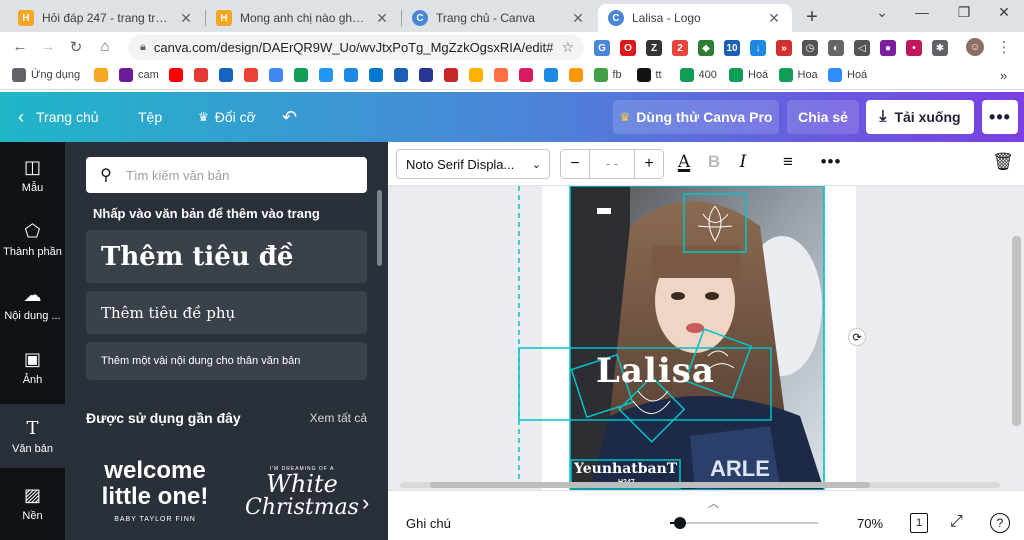  Describe the element at coordinates (732, 48) in the screenshot. I see `ten-ext-icon: 10` at that location.